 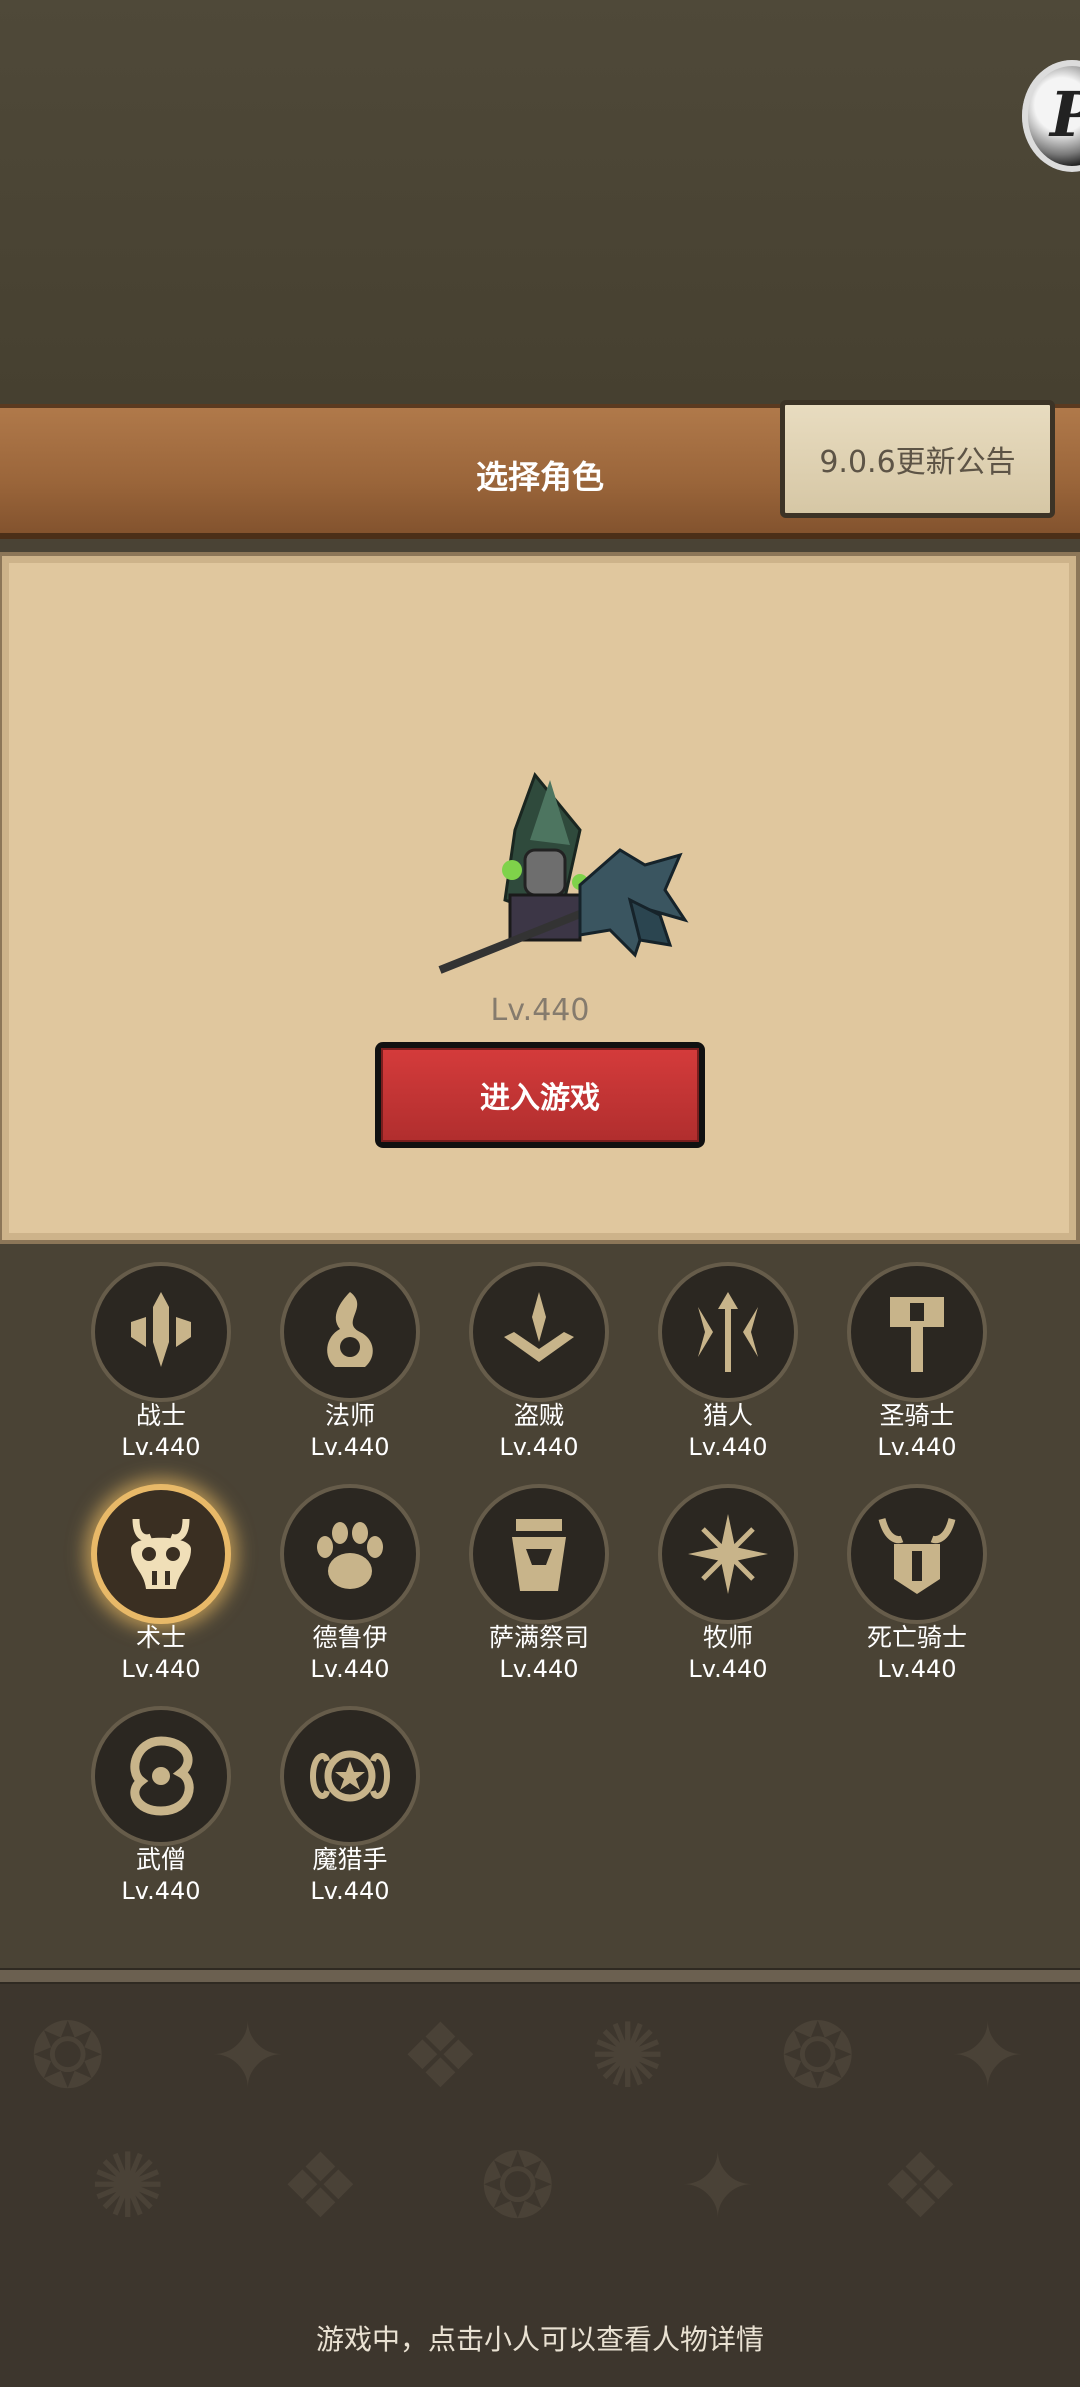 What do you see at coordinates (350, 1554) in the screenshot?
I see `paw-icon` at bounding box center [350, 1554].